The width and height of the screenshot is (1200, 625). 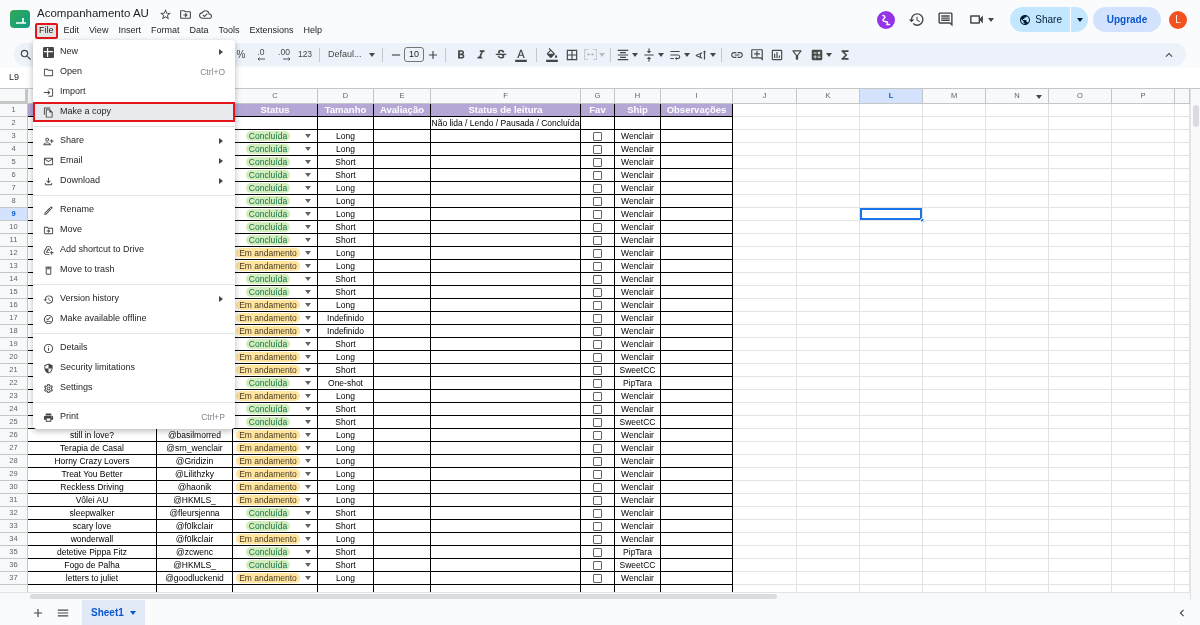 I want to click on menu-item: Move to trash, so click(x=134, y=270).